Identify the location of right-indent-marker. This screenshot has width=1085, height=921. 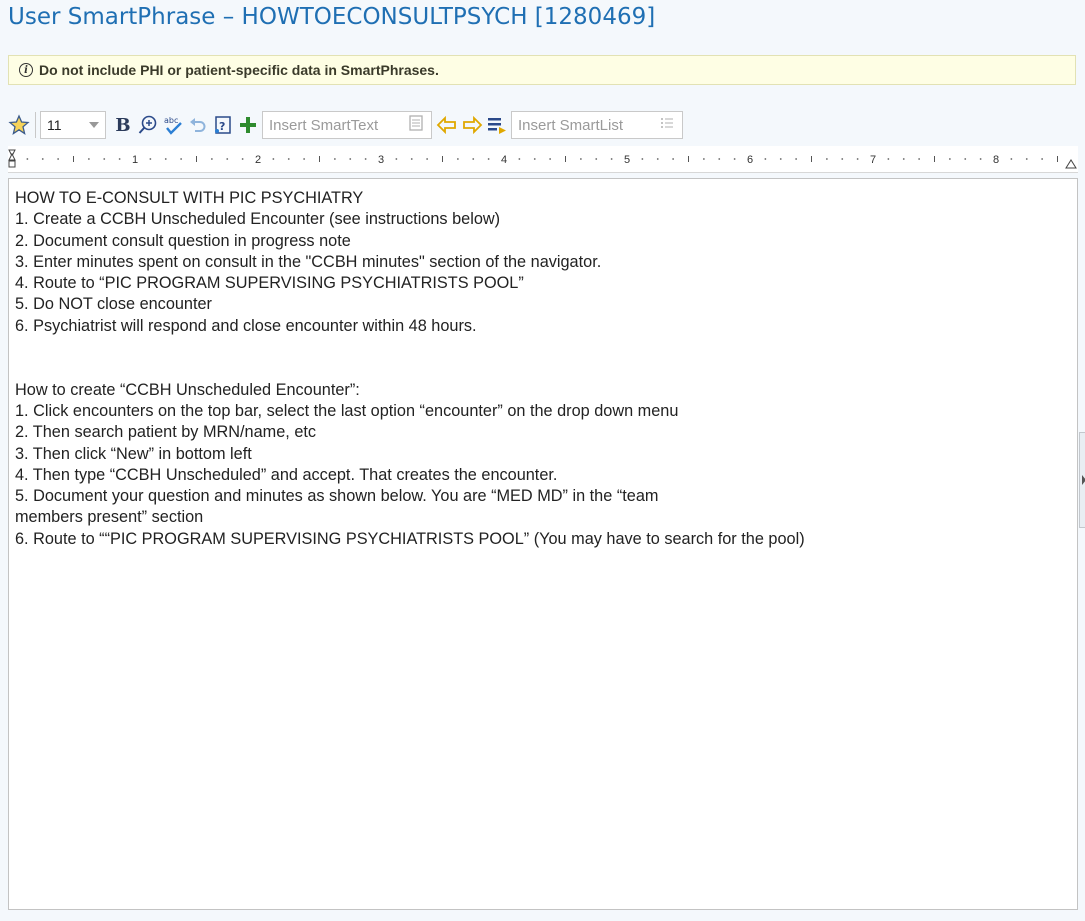
(1071, 164).